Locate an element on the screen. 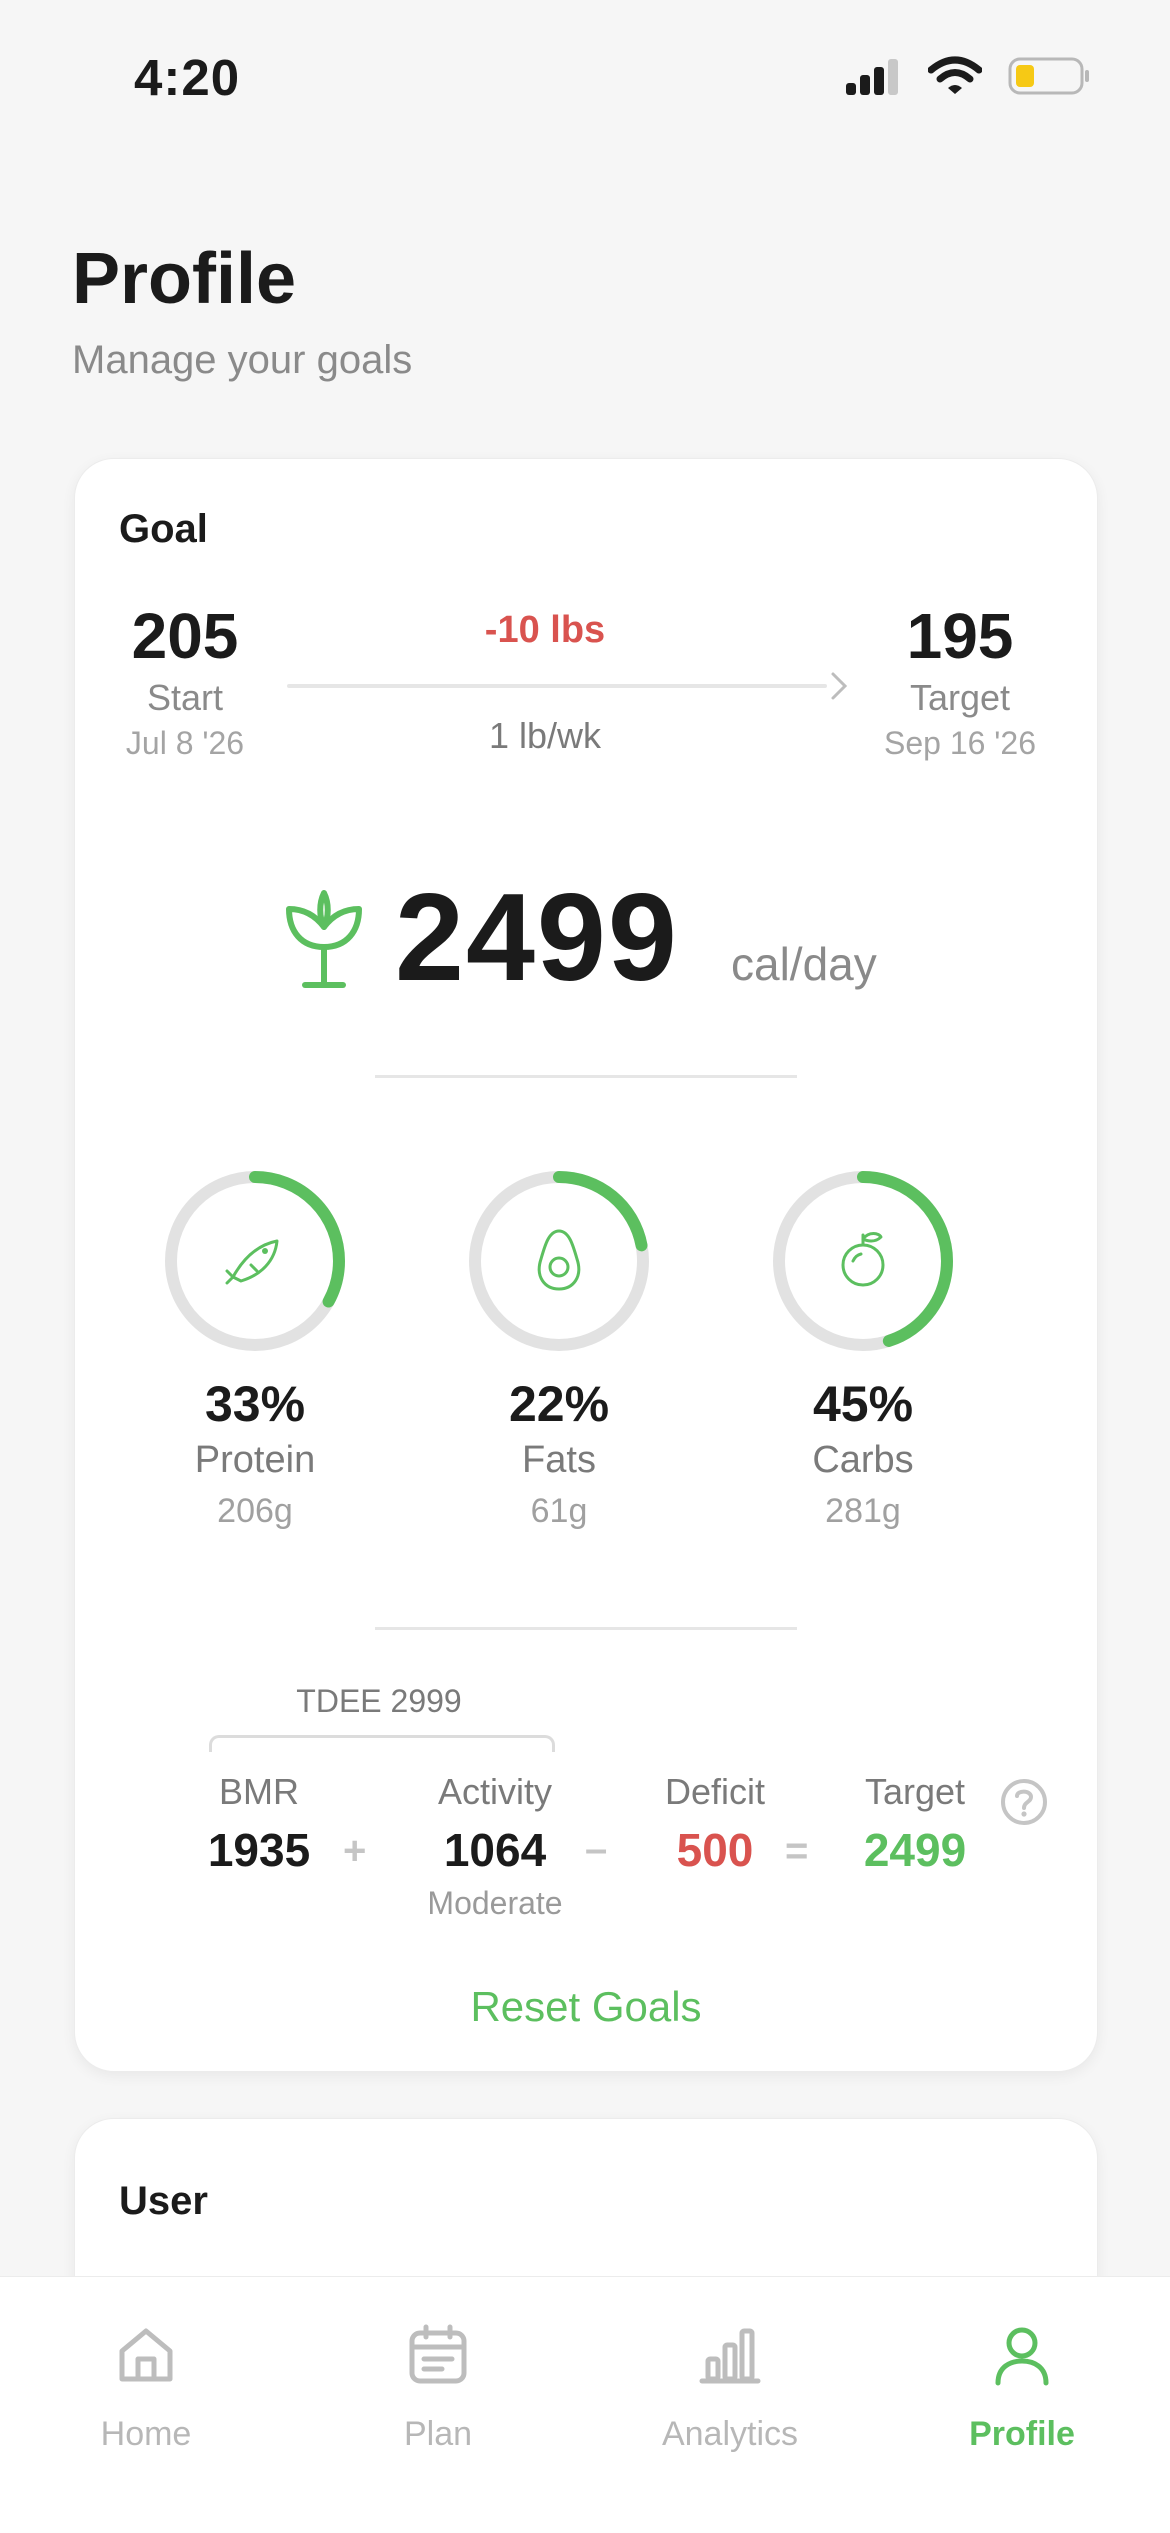  bmr-value: 1935 is located at coordinates (259, 1850).